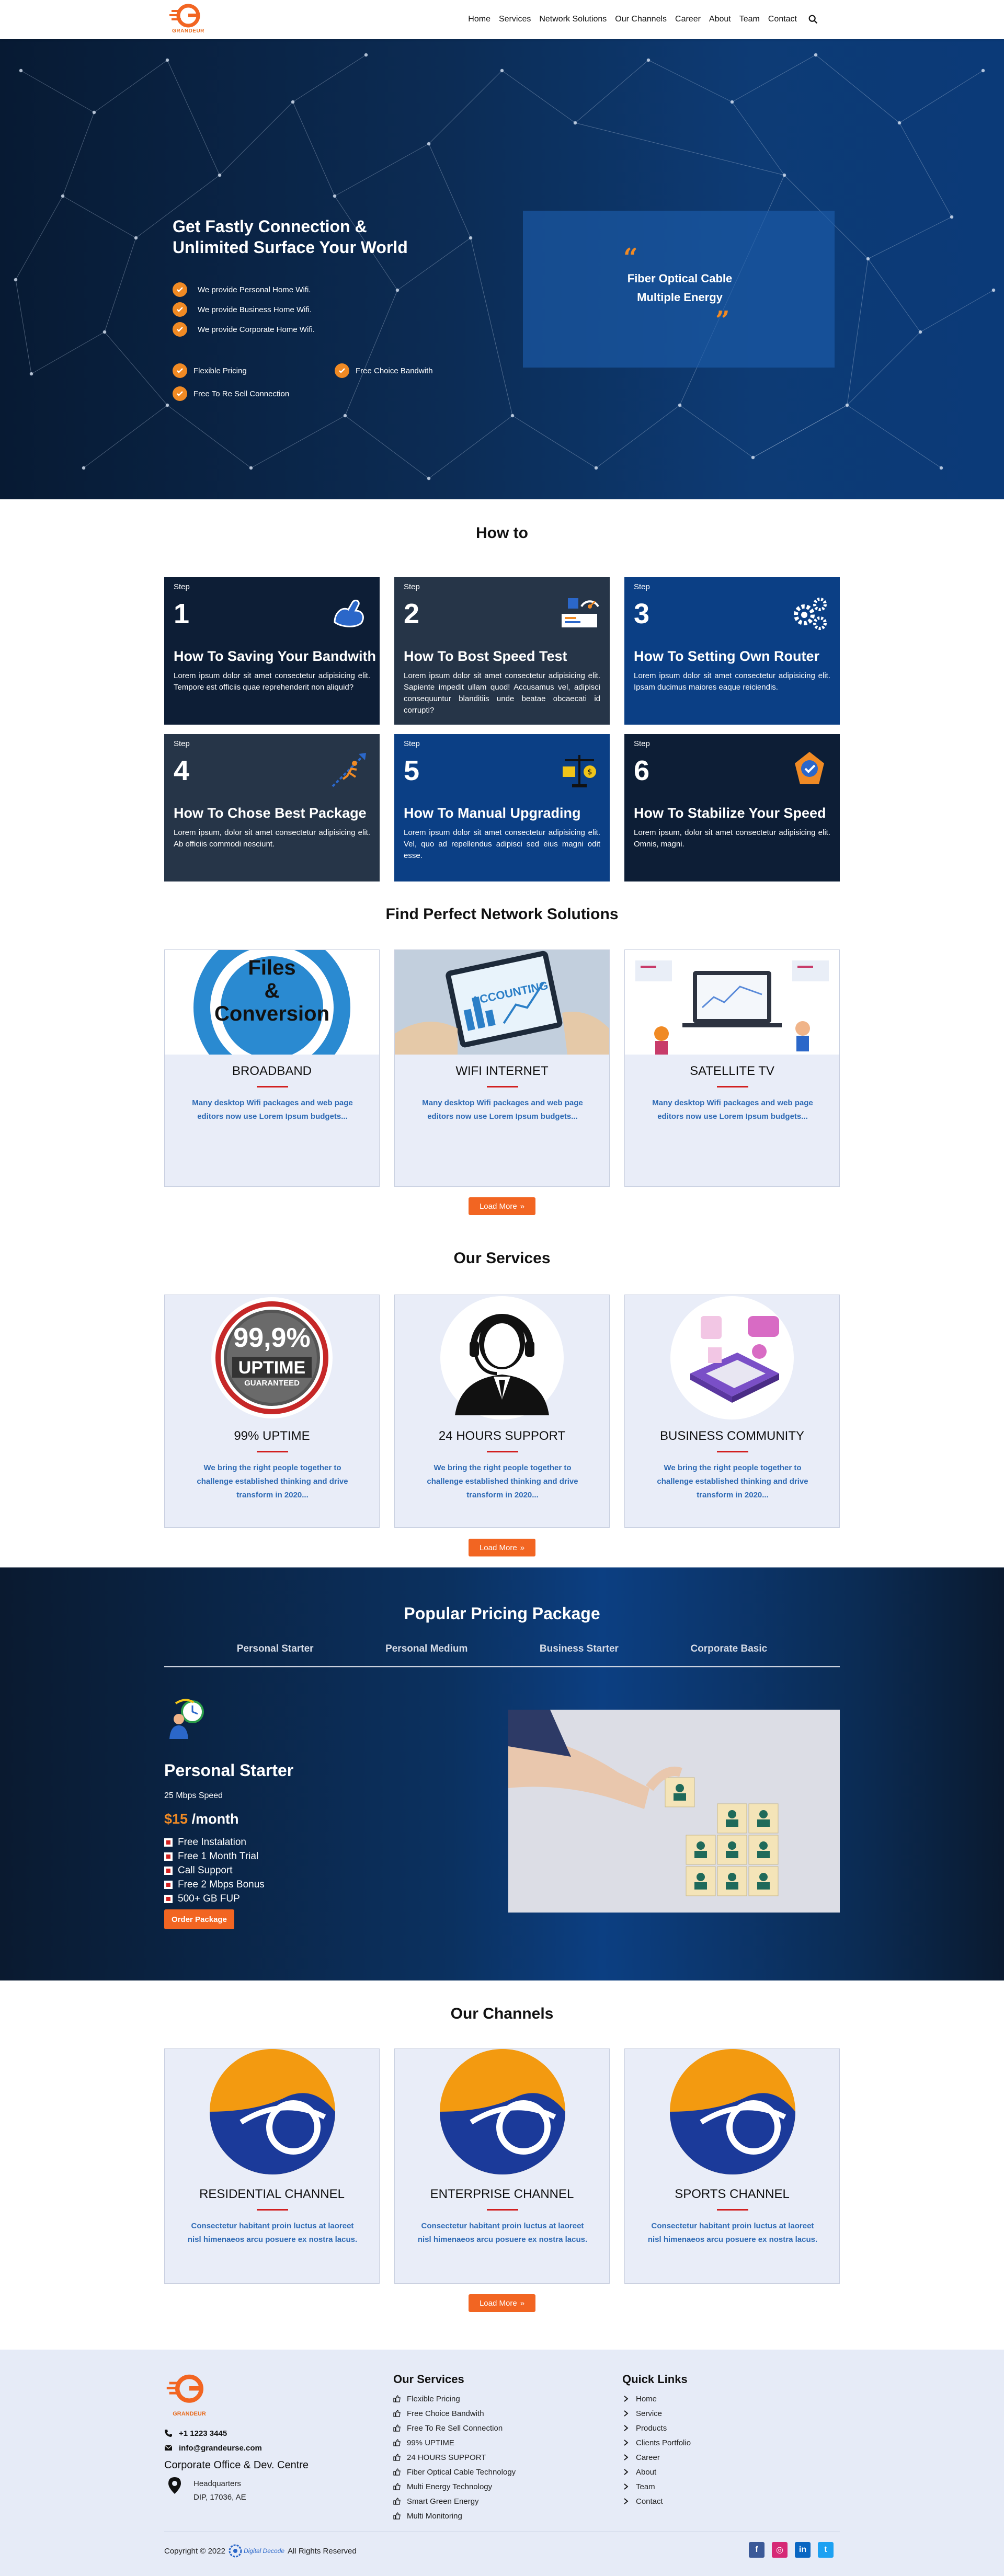  I want to click on quote-line1: Fiber Optical Cable, so click(680, 279).